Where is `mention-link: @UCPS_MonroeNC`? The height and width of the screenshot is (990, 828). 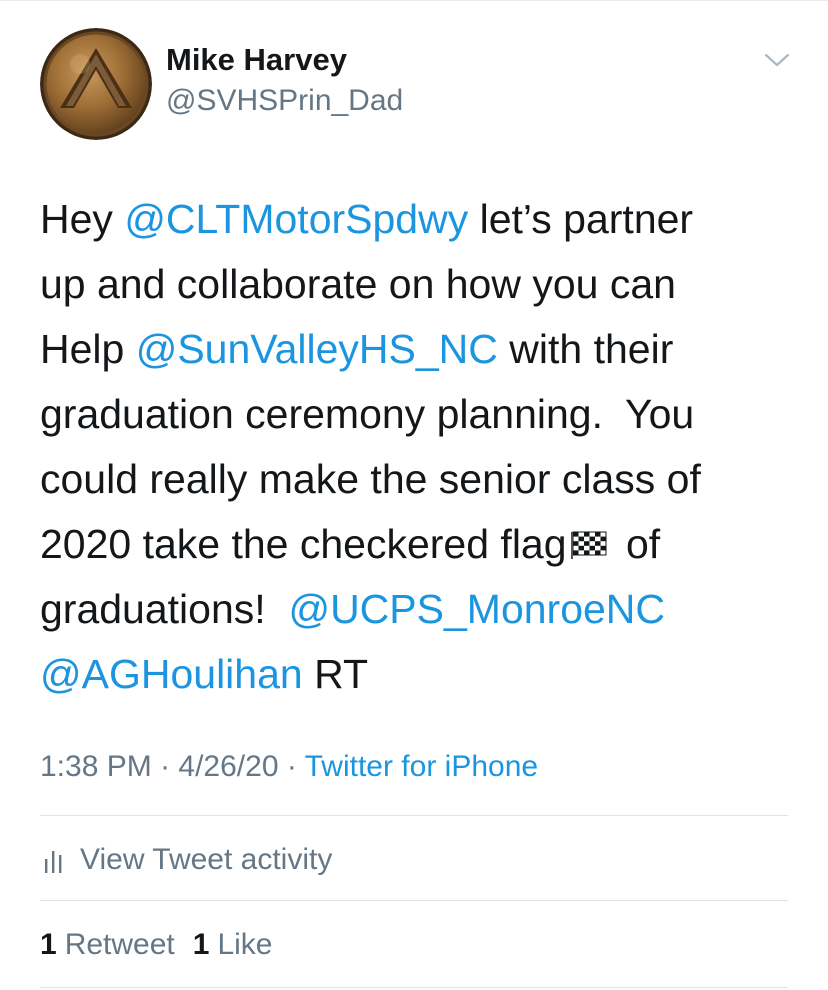 mention-link: @UCPS_MonroeNC is located at coordinates (476, 609).